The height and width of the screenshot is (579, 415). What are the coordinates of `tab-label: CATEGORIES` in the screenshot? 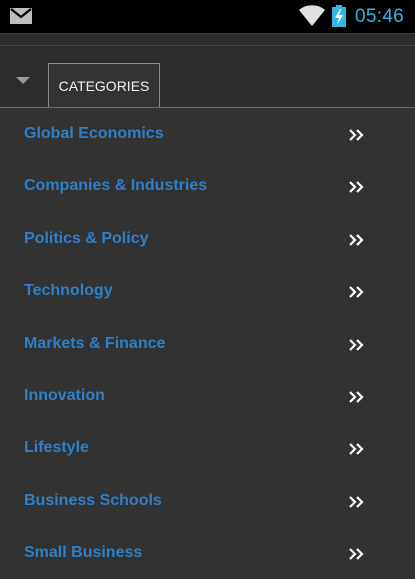 It's located at (104, 86).